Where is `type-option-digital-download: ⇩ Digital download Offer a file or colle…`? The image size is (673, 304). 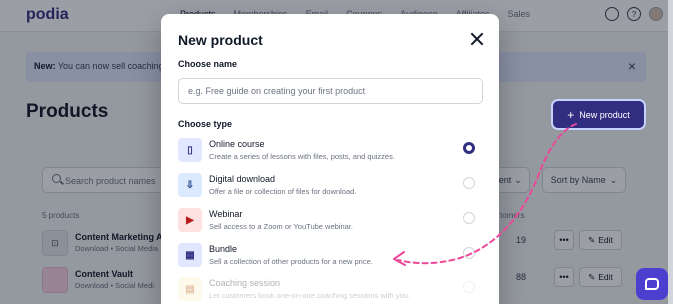 type-option-digital-download: ⇩ Digital download Offer a file or colle… is located at coordinates (330, 187).